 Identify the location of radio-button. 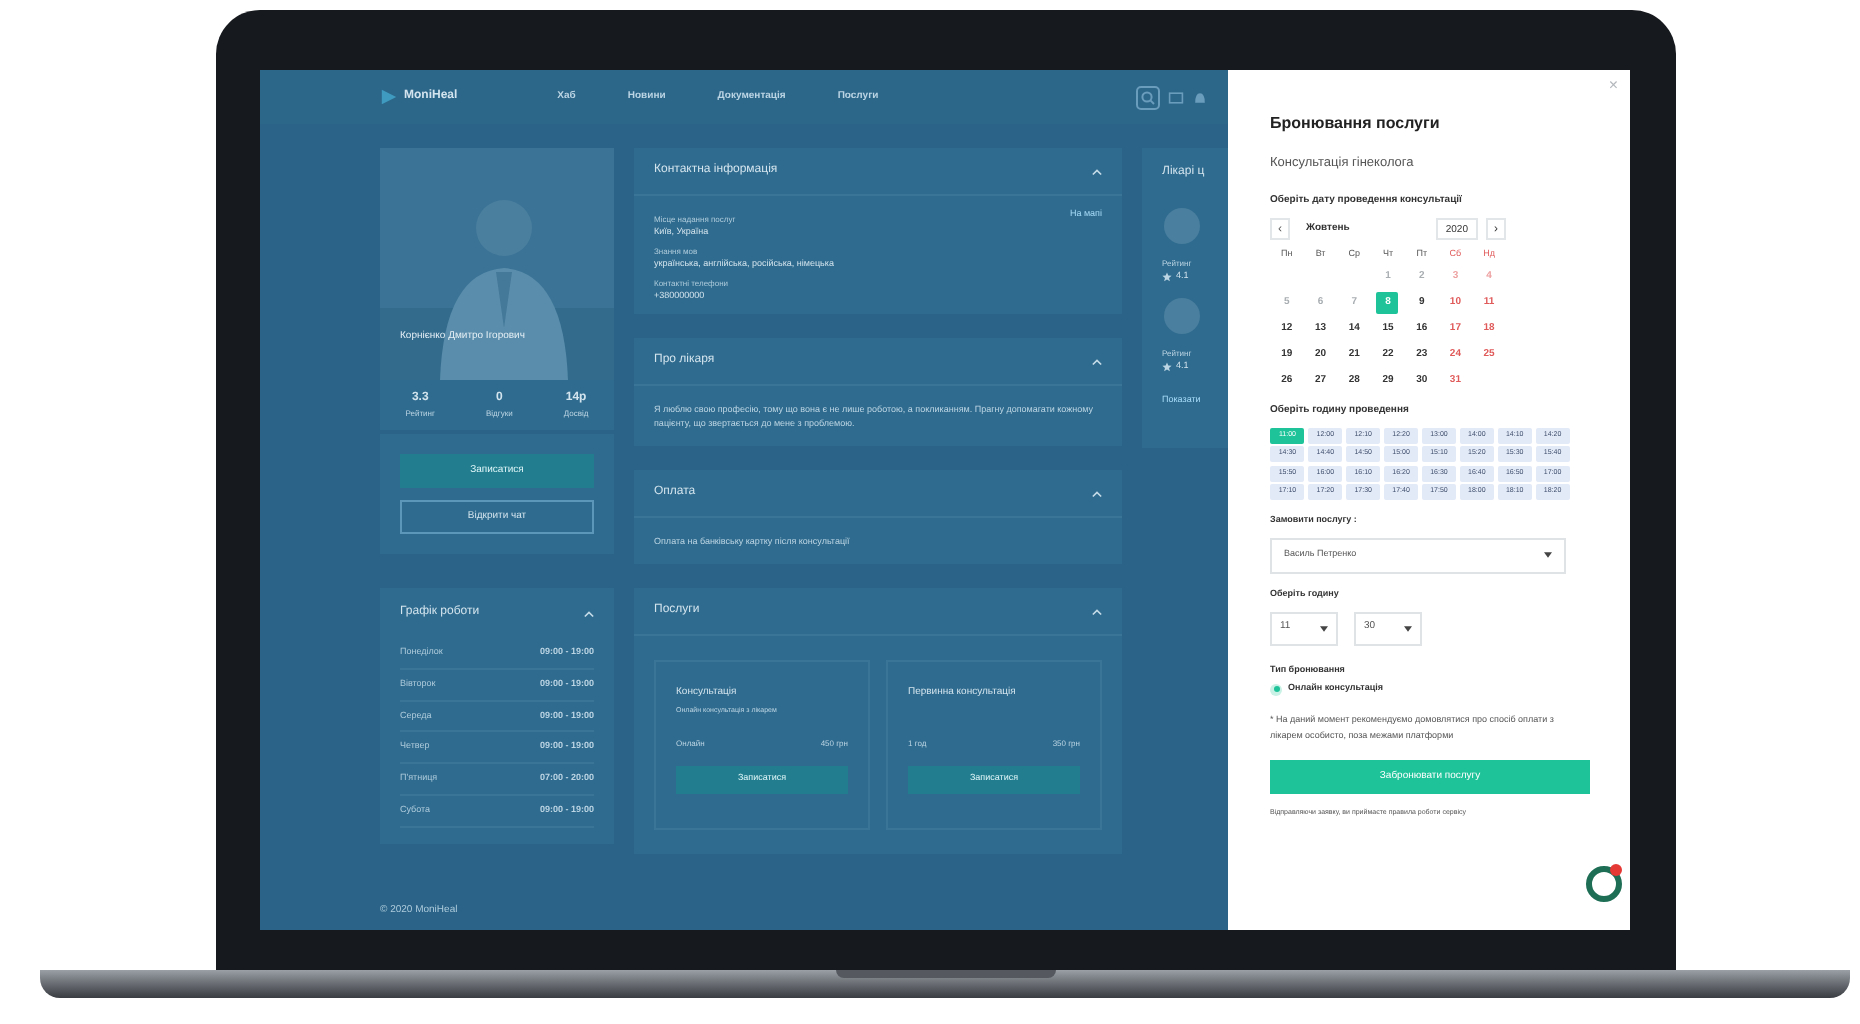
(1276, 689).